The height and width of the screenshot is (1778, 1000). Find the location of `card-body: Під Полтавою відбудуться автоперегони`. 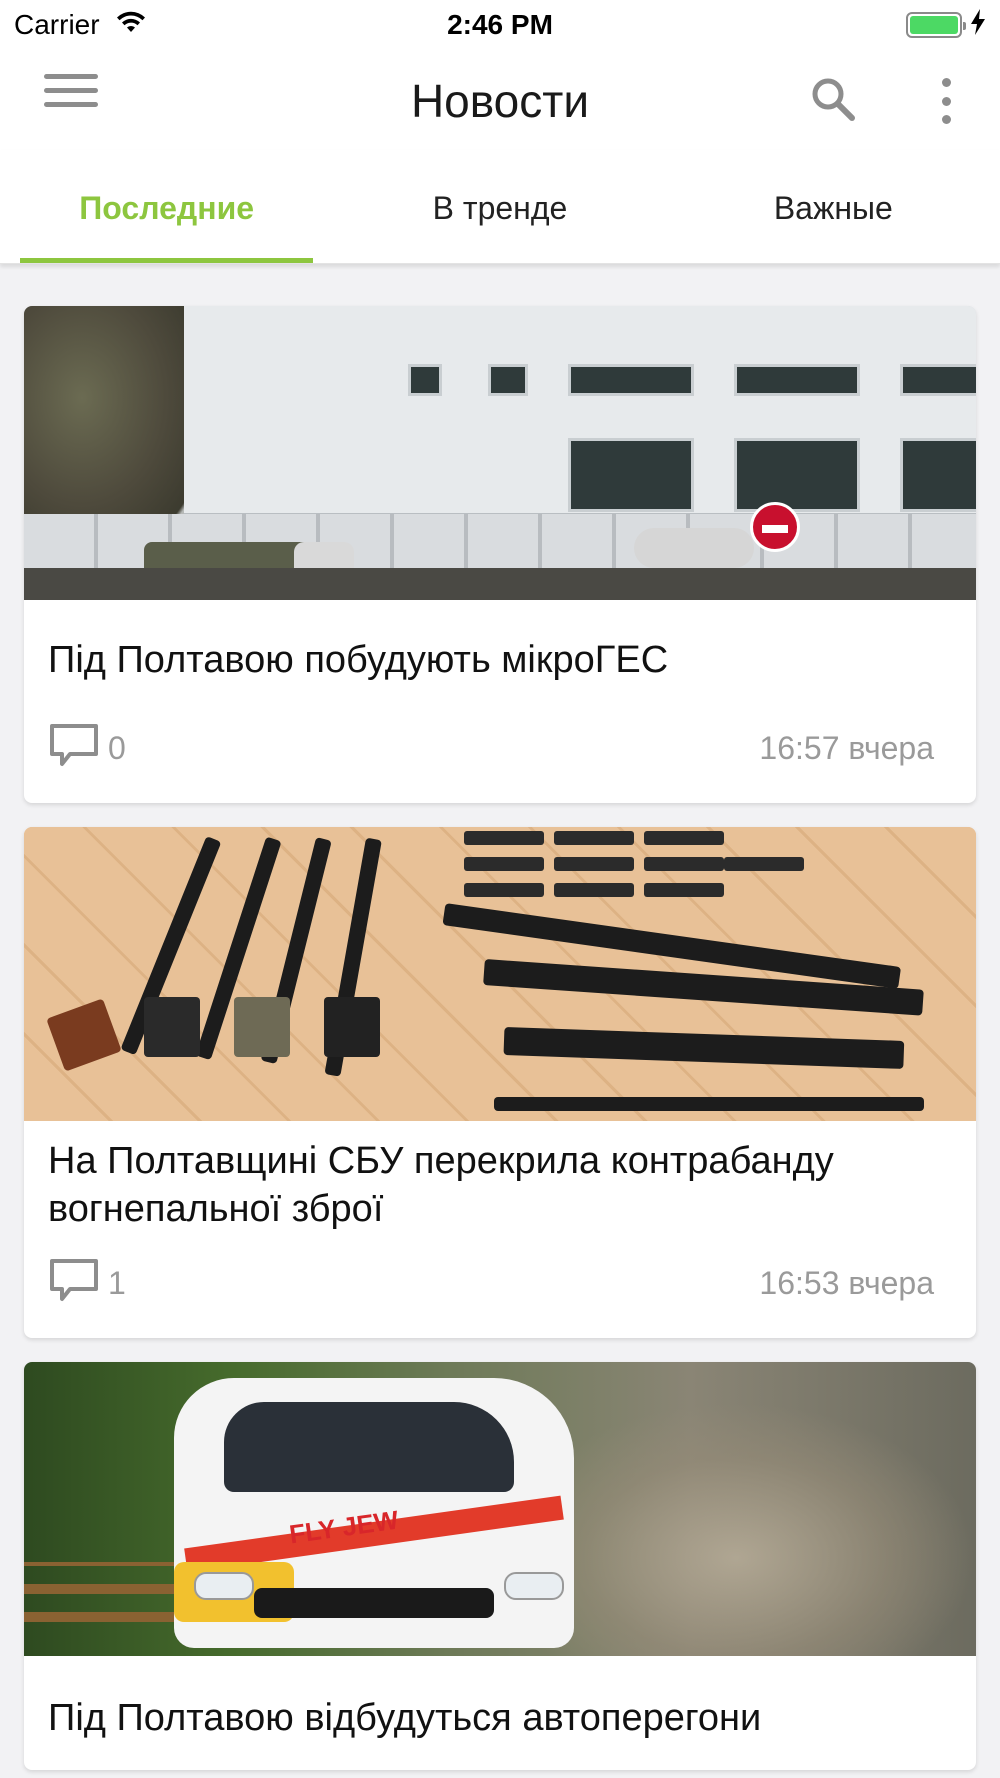

card-body: Під Полтавою відбудуться автоперегони is located at coordinates (500, 1713).